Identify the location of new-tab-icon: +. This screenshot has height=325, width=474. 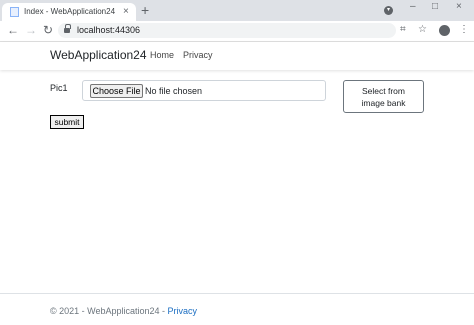
(145, 10).